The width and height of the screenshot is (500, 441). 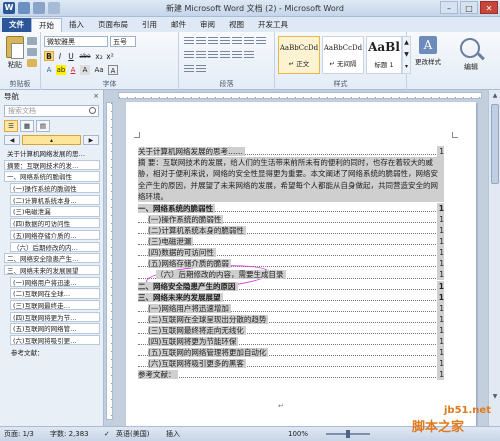 I want to click on tab-references: 引用, so click(x=149, y=25).